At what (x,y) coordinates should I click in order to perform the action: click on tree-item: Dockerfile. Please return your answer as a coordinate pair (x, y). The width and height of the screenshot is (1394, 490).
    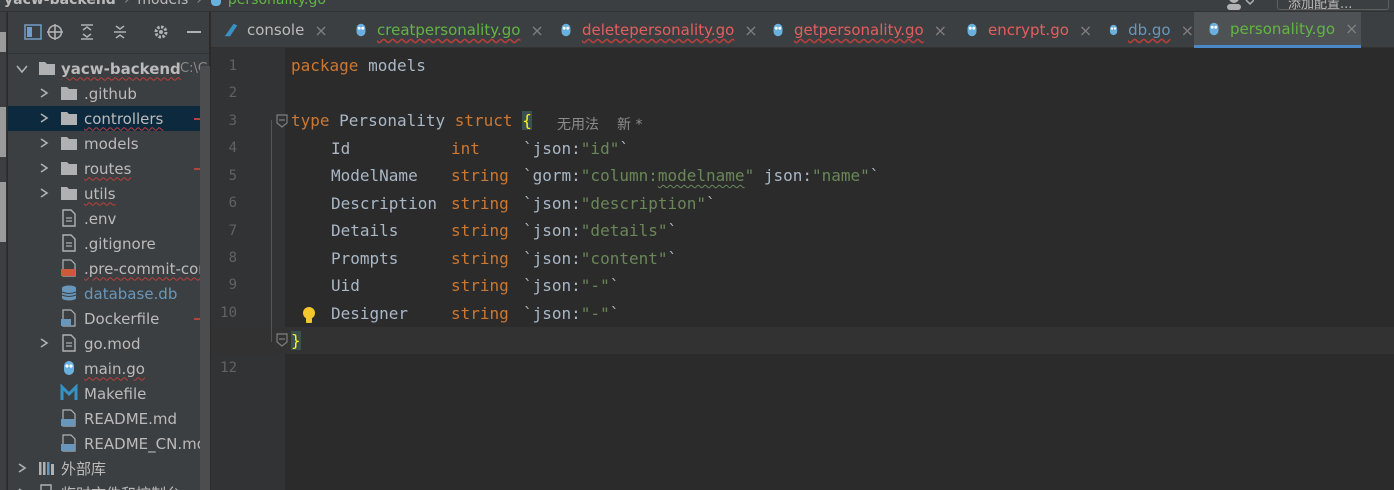
    Looking at the image, I should click on (108, 318).